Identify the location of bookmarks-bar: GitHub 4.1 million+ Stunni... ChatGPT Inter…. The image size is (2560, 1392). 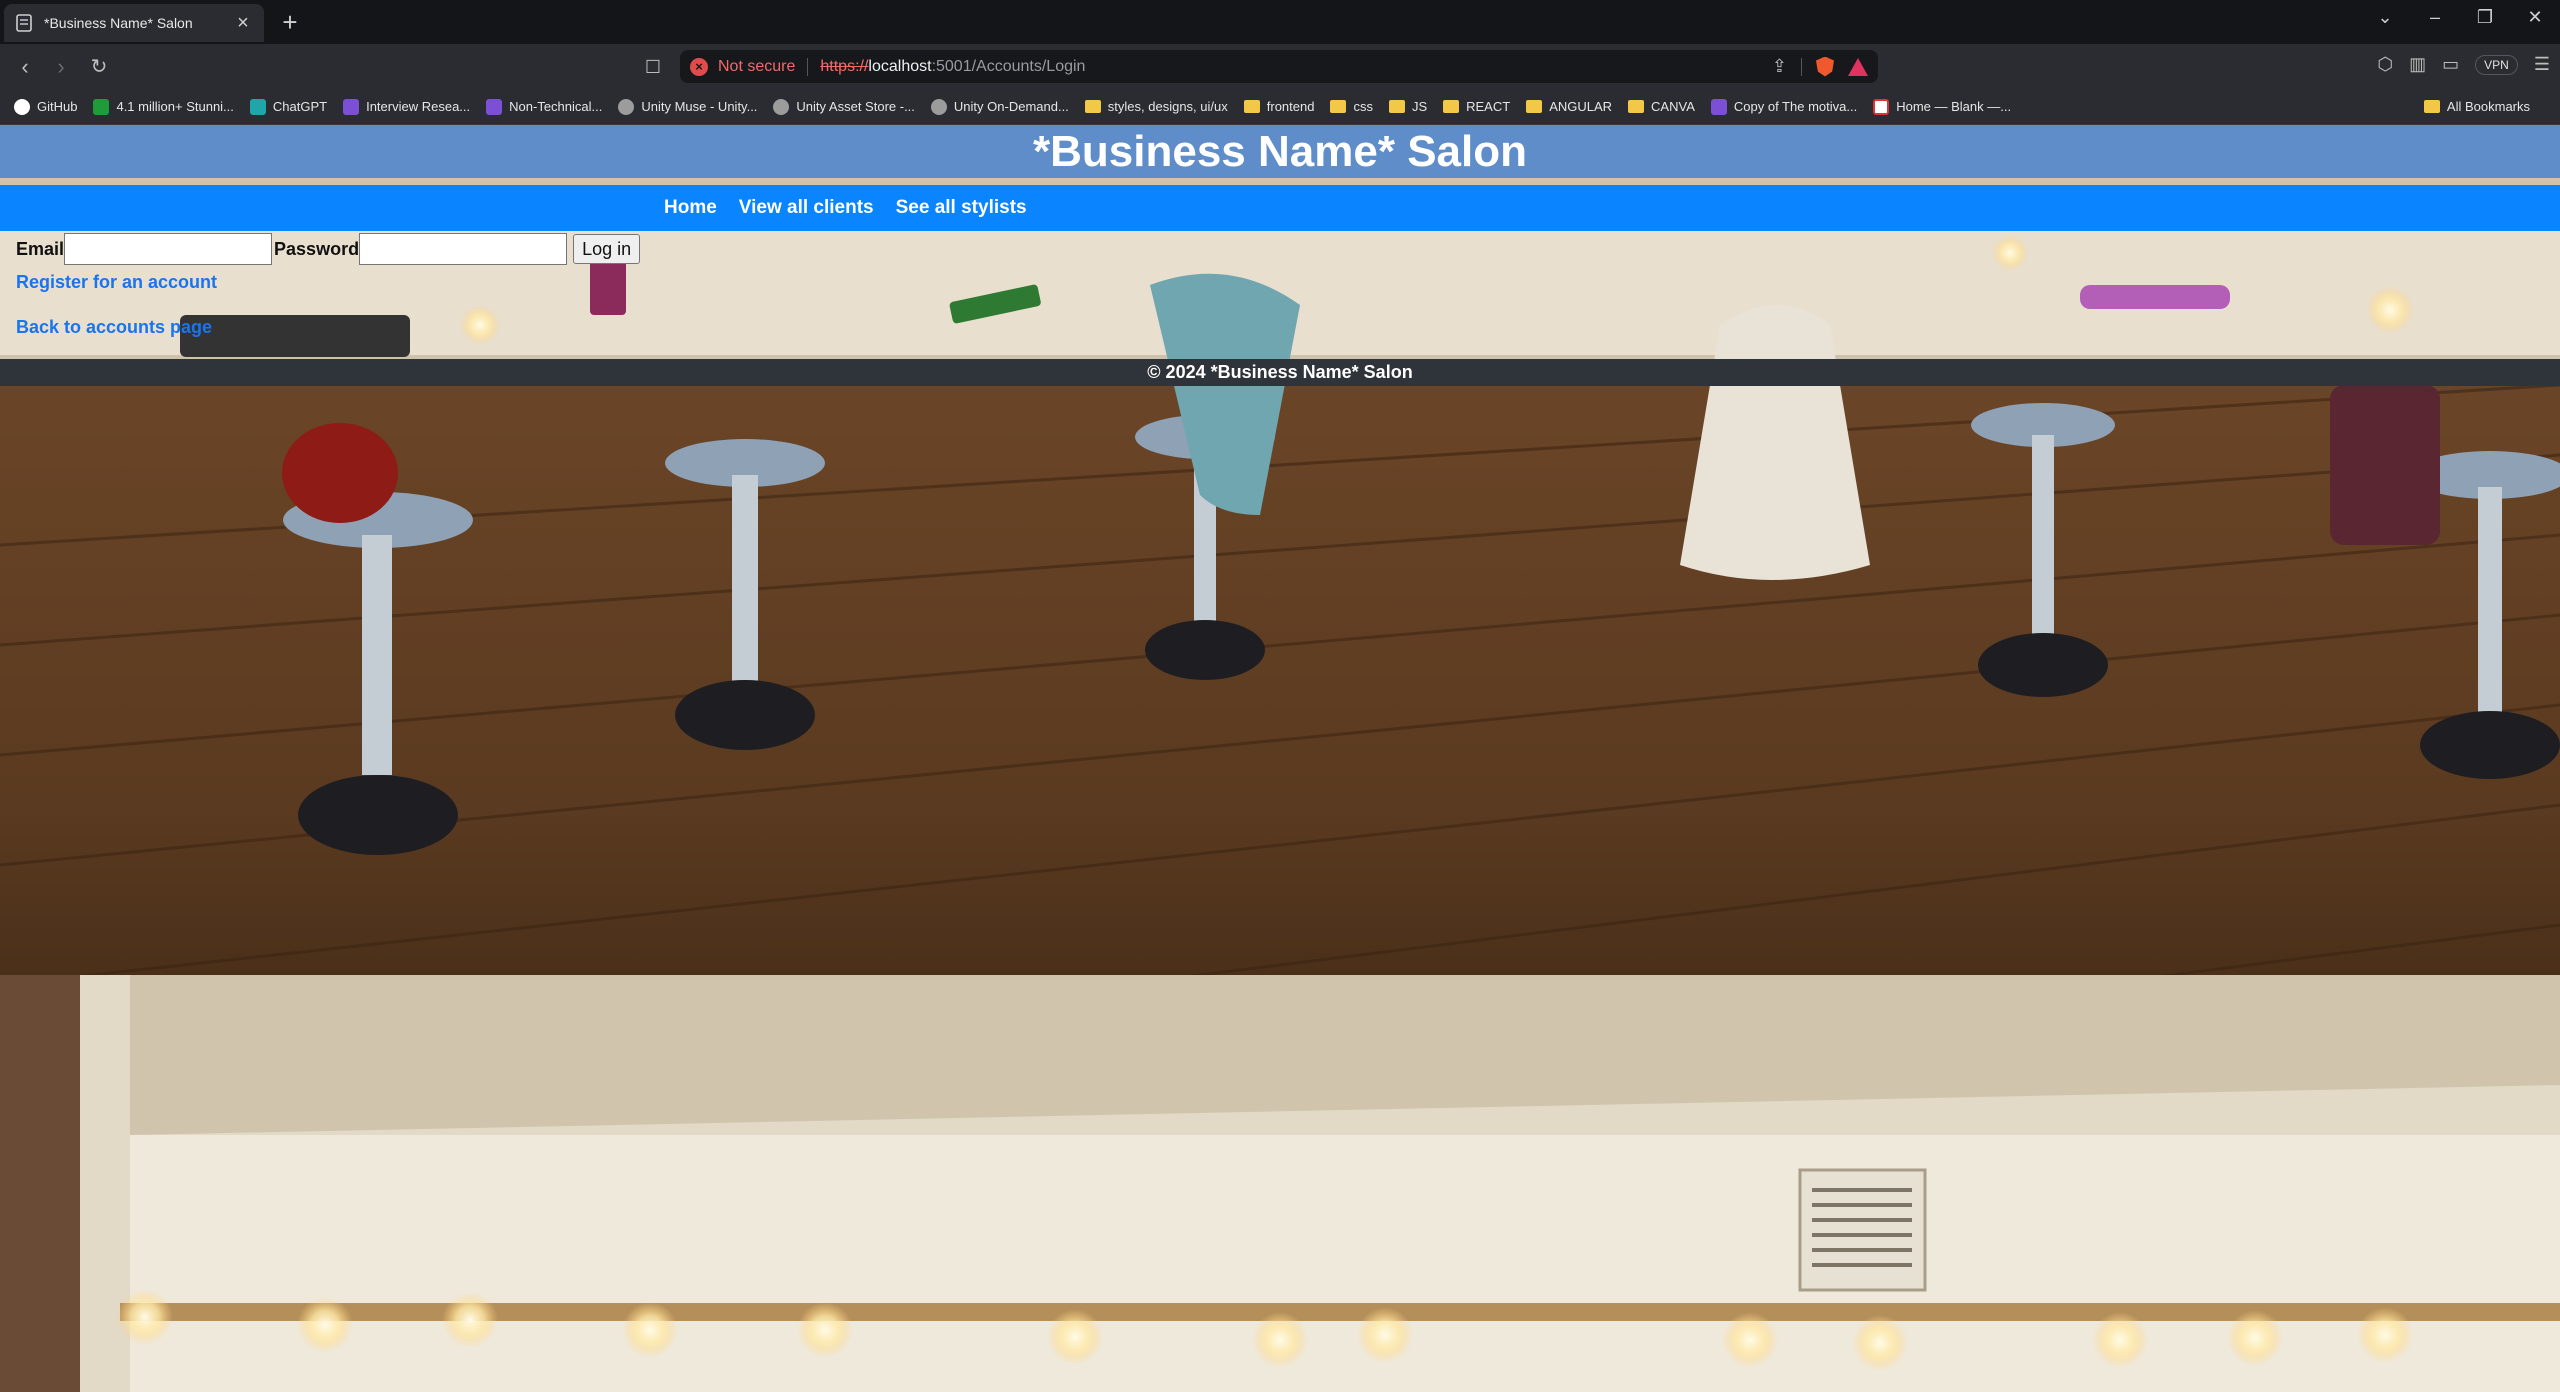
(1280, 107).